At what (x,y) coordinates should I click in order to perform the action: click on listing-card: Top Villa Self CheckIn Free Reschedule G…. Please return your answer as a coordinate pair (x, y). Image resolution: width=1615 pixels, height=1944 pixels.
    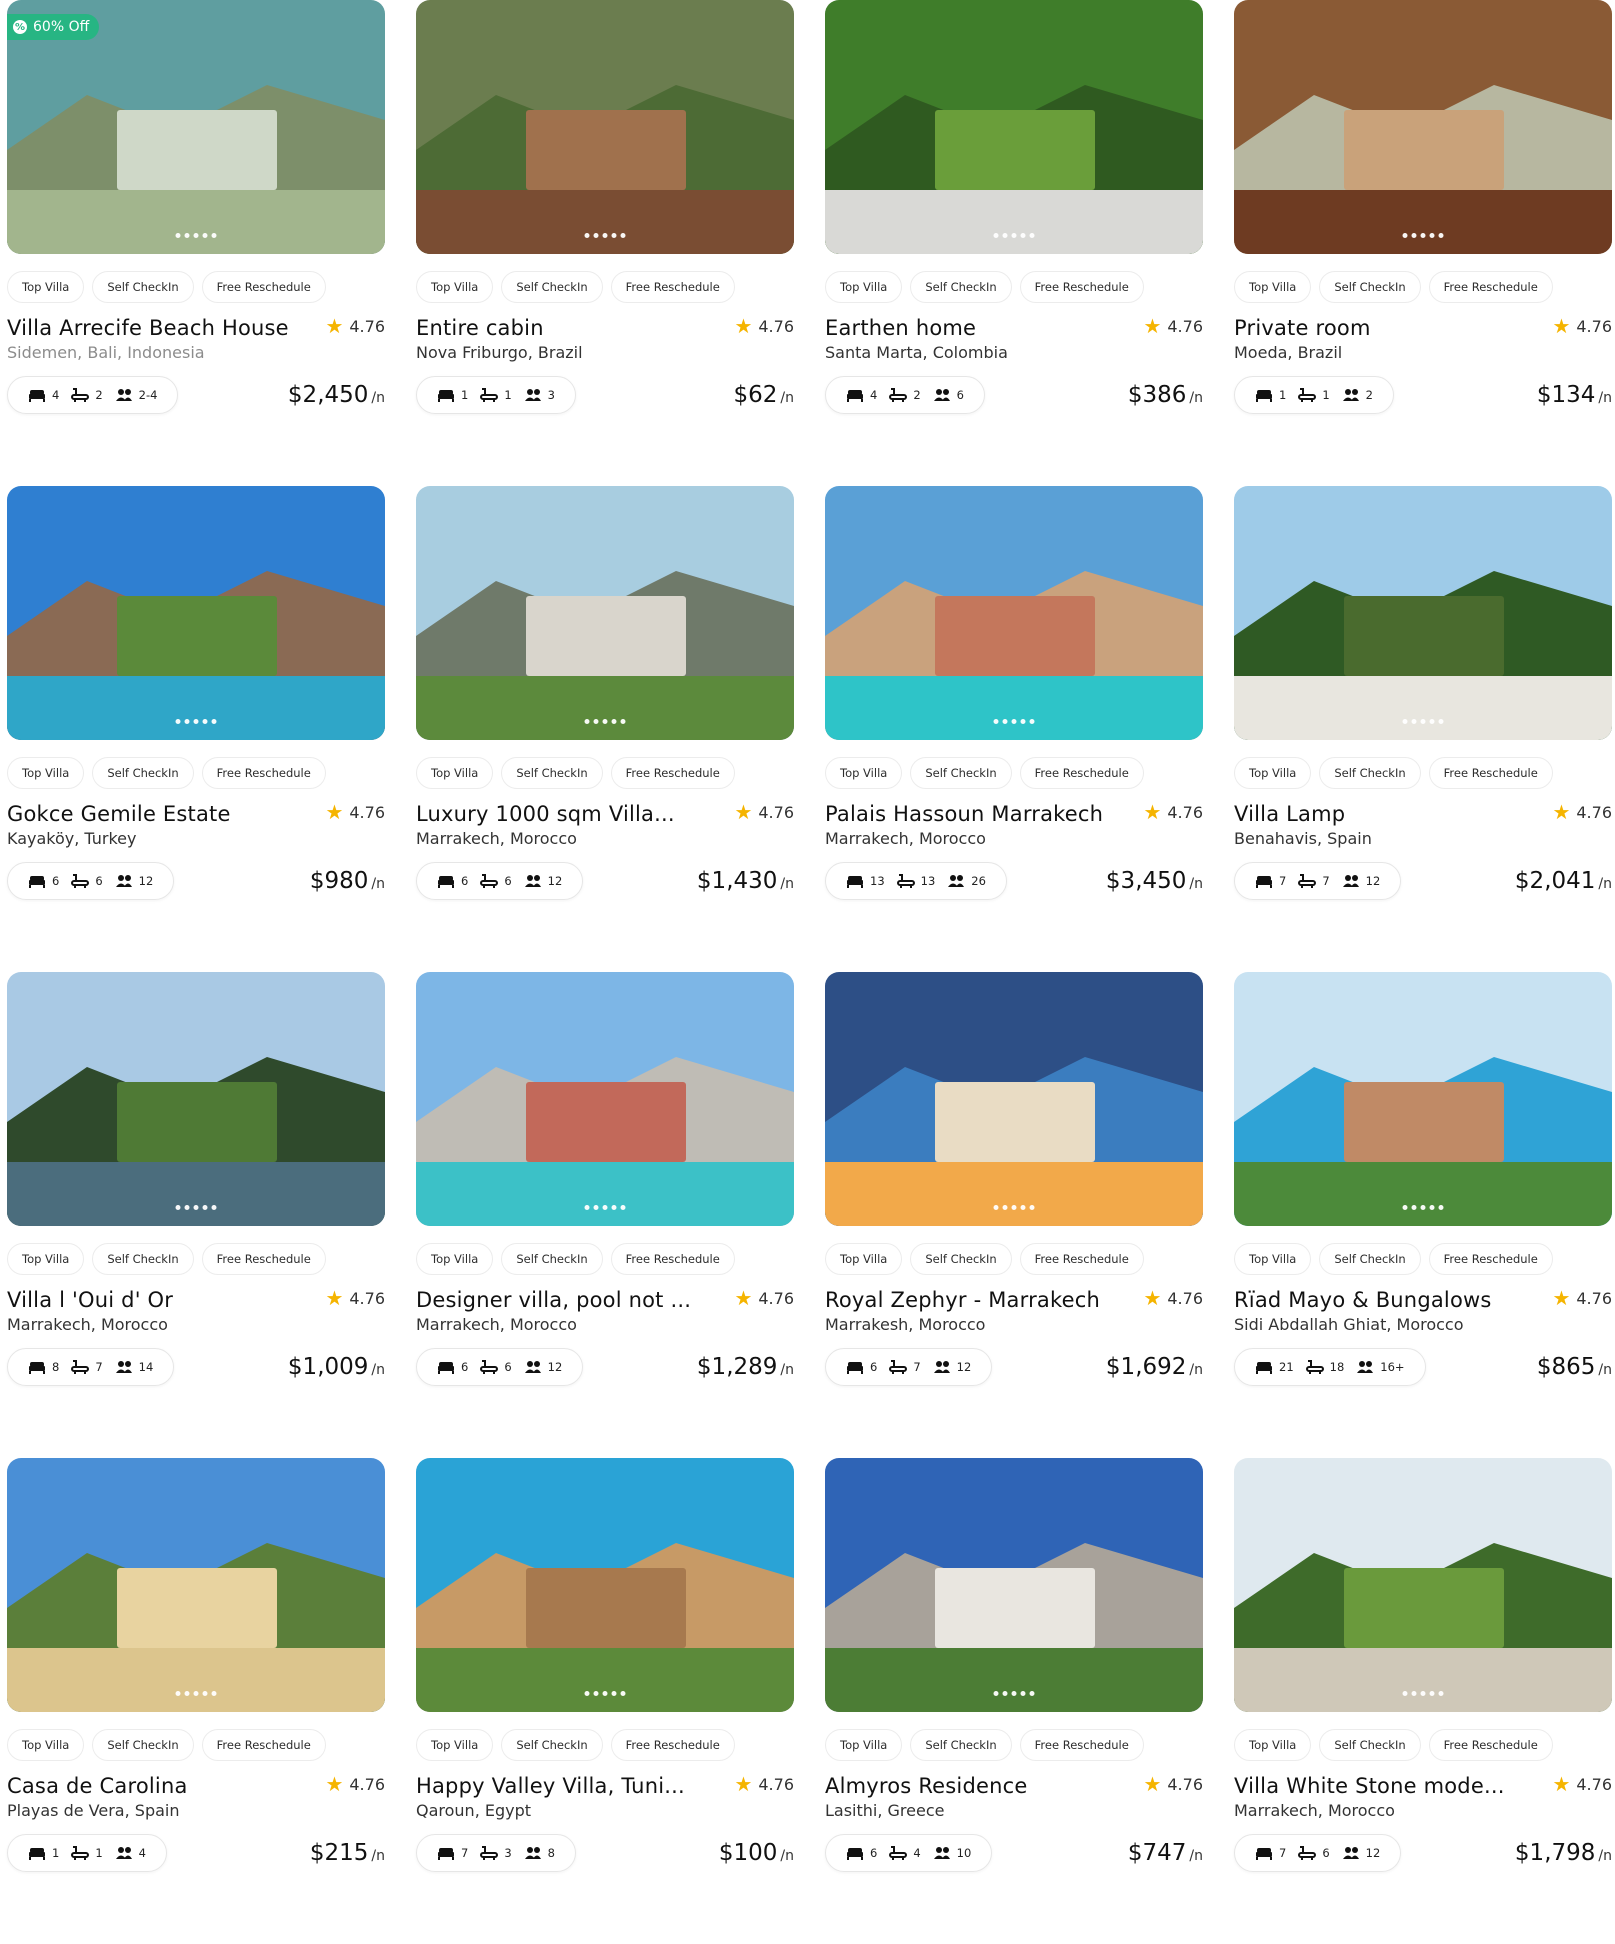
    Looking at the image, I should click on (196, 729).